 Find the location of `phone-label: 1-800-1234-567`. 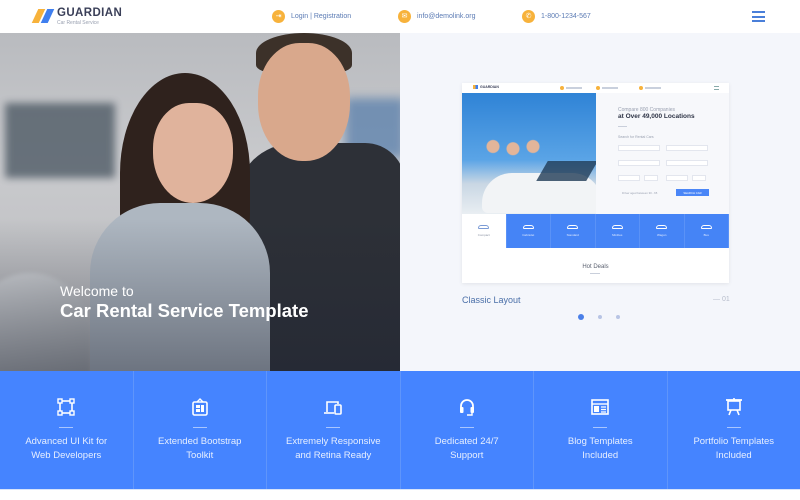

phone-label: 1-800-1234-567 is located at coordinates (566, 16).